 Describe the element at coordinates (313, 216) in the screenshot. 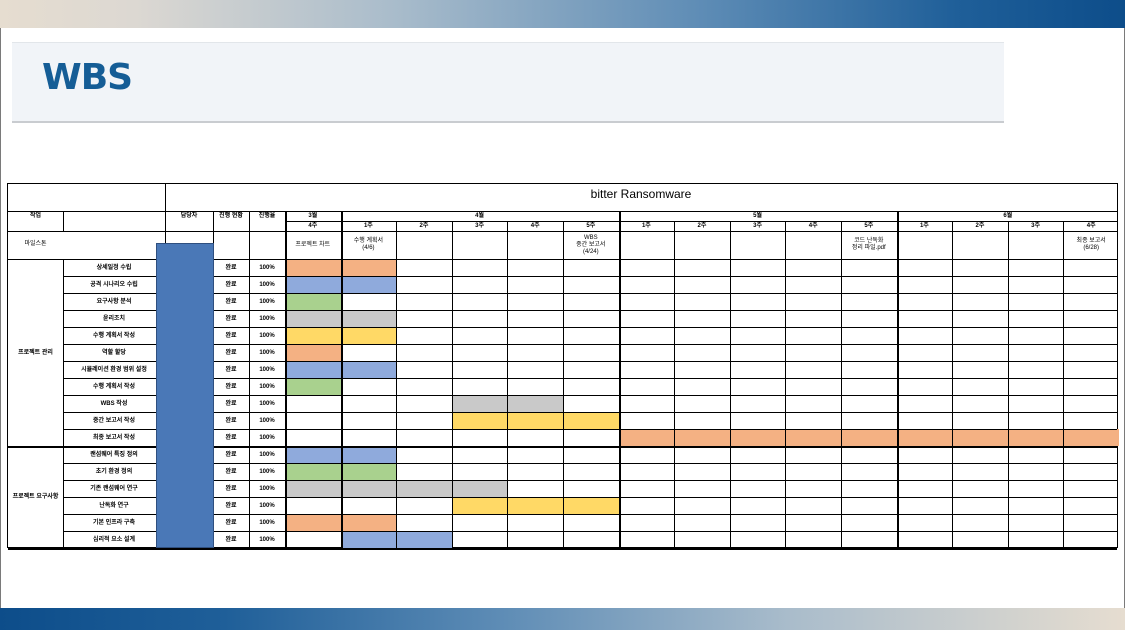

I see `month-label: 3월` at that location.